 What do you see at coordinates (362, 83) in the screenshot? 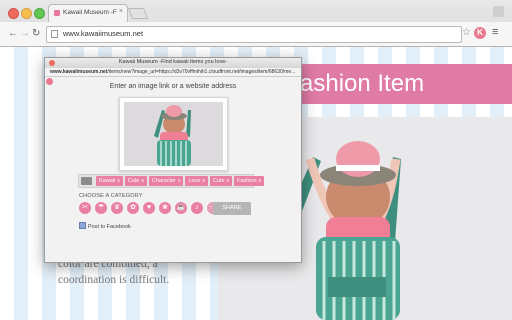
I see `site-title: ashion Item` at bounding box center [362, 83].